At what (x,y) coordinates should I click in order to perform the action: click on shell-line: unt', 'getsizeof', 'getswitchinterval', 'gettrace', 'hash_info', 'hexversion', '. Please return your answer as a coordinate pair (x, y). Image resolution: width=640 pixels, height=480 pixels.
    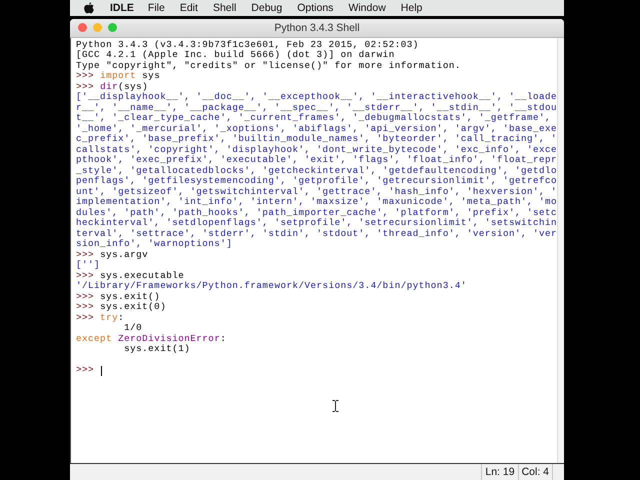
    Looking at the image, I should click on (317, 191).